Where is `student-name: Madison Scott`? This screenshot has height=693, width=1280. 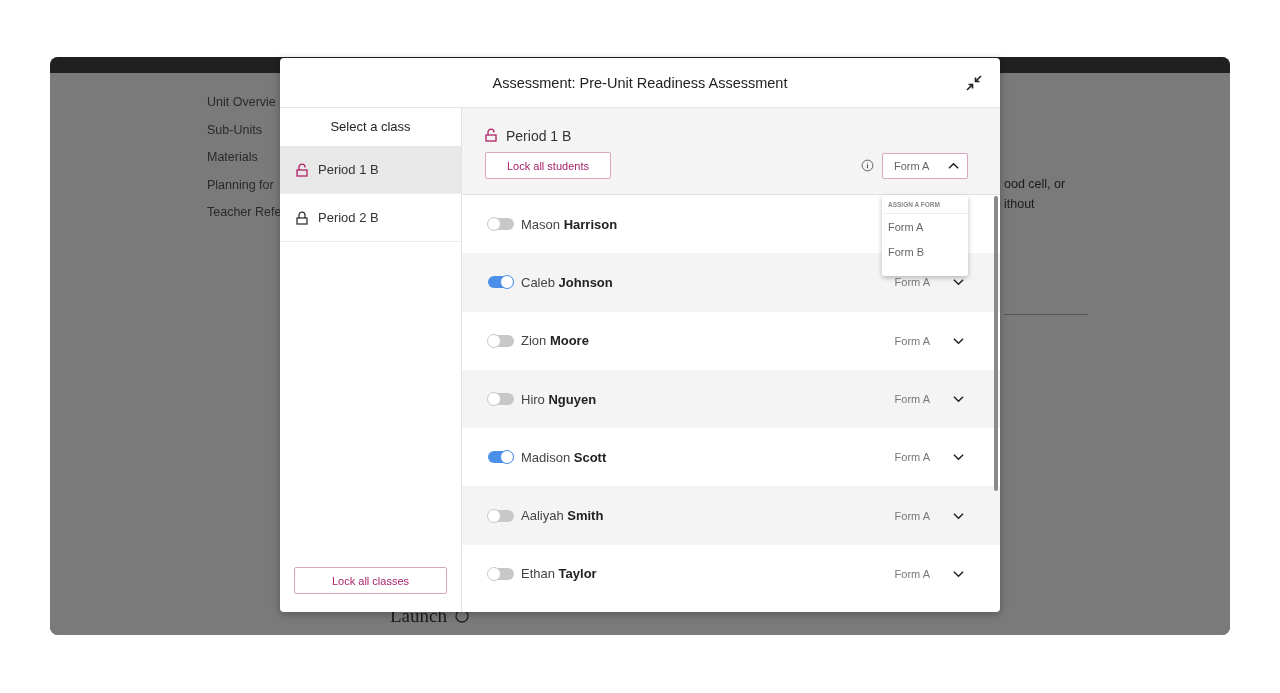 student-name: Madison Scott is located at coordinates (564, 457).